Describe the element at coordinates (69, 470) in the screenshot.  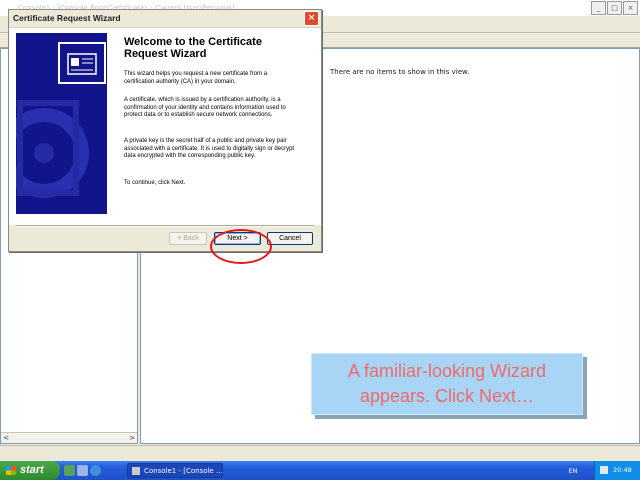
I see `show-desktop-icon` at that location.